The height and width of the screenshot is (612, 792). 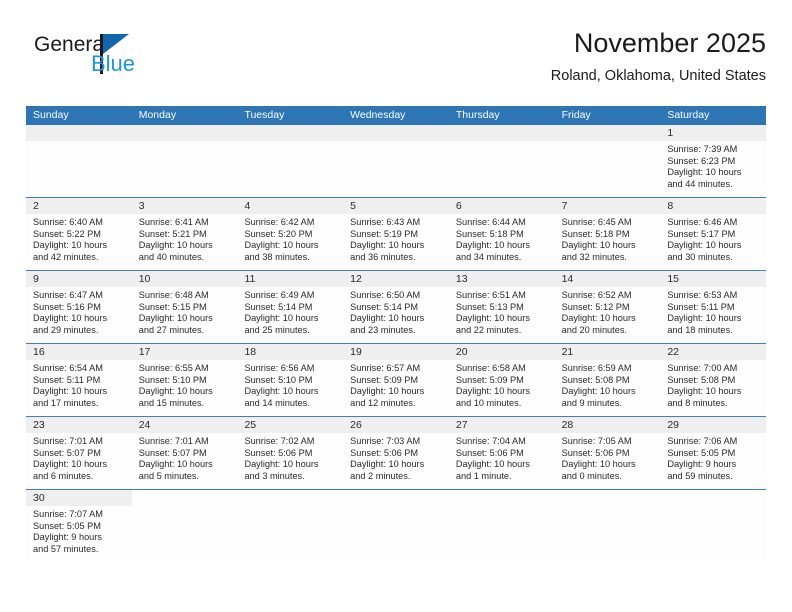 What do you see at coordinates (701, 379) in the screenshot?
I see `day-sunset-text: Sunset: 5:08 PM` at bounding box center [701, 379].